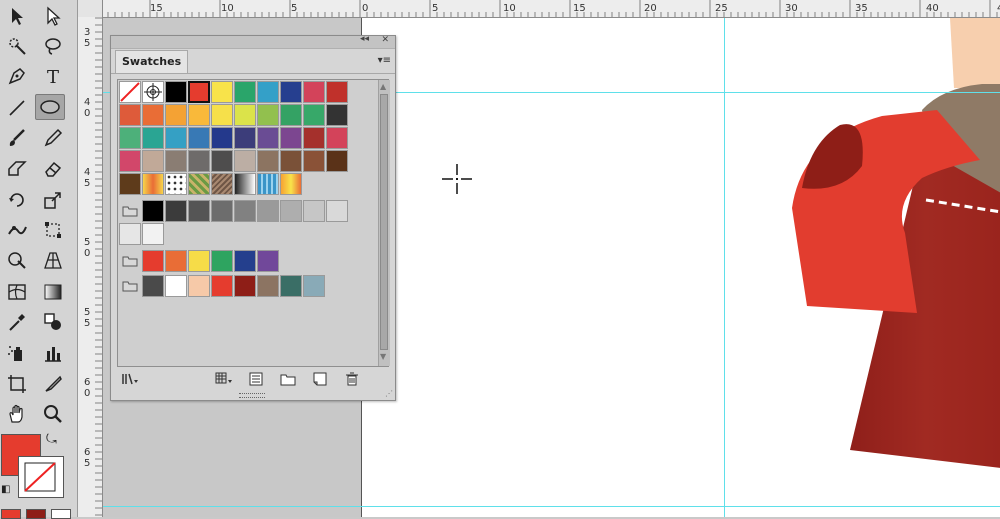 The height and width of the screenshot is (519, 1000). I want to click on stroke-color-swatch, so click(41, 477).